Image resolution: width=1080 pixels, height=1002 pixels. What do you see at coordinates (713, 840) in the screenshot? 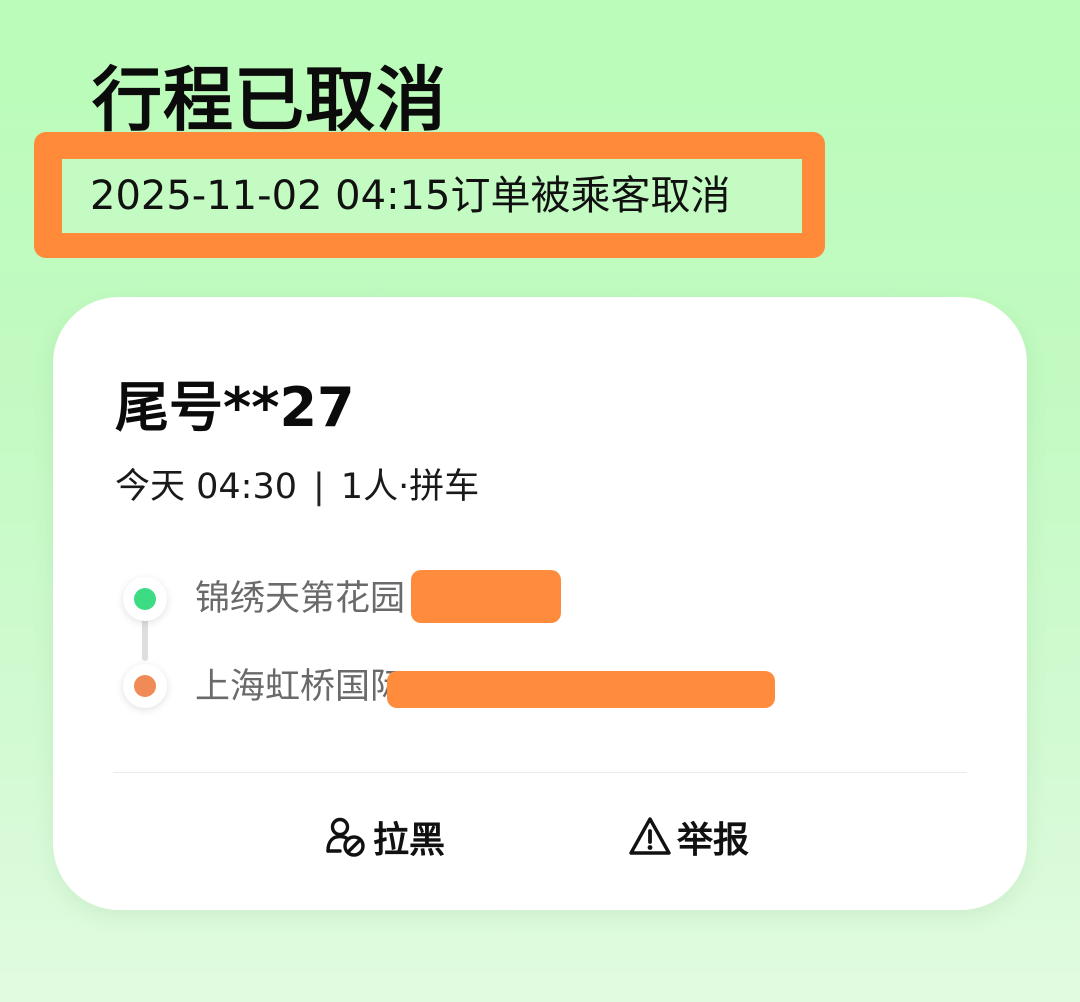
I see `report-label: 举报` at bounding box center [713, 840].